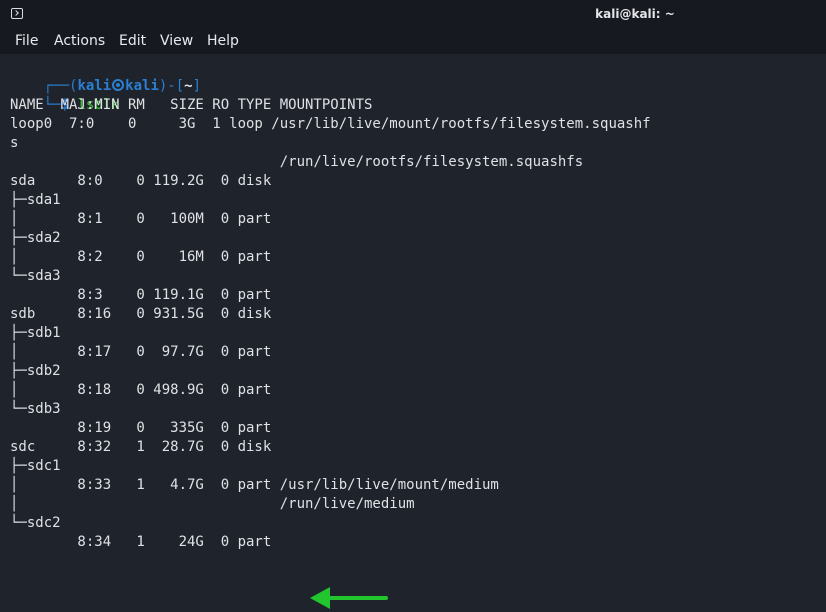  Describe the element at coordinates (141, 295) in the screenshot. I see `output-line: 8:3 0 119.1G 0 part` at that location.